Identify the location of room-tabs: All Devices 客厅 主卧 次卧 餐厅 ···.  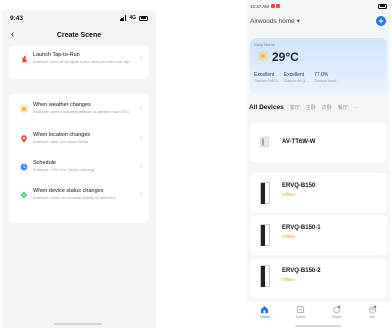
(319, 107).